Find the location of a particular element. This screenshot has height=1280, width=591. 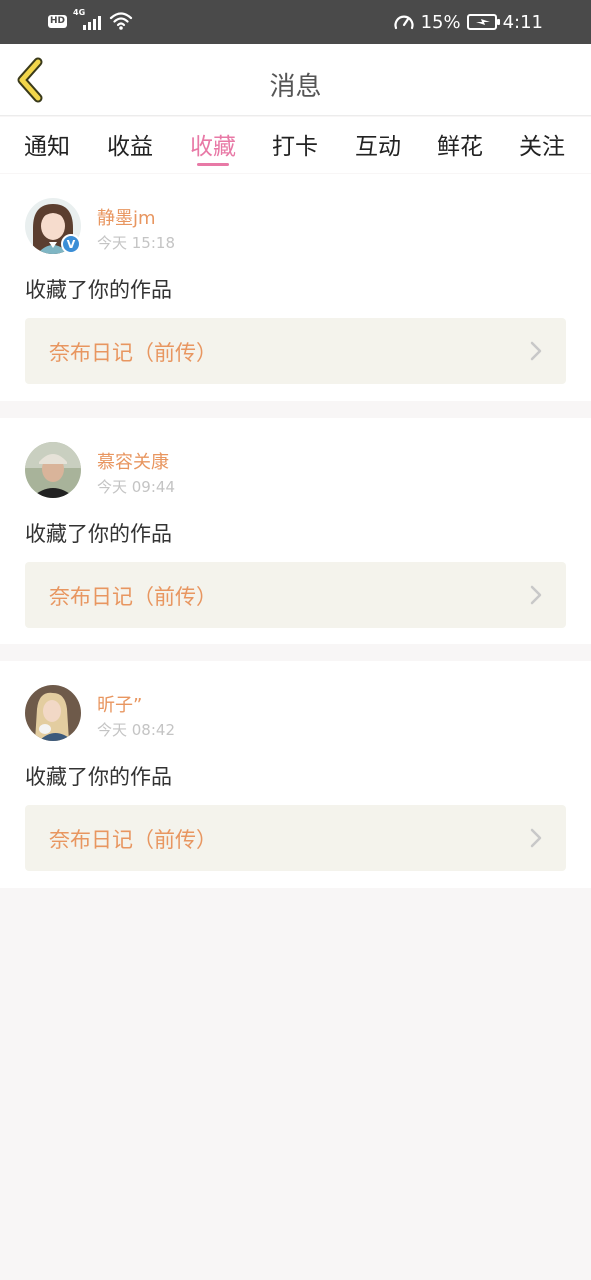

tab-earnings: 收益 is located at coordinates (130, 144).